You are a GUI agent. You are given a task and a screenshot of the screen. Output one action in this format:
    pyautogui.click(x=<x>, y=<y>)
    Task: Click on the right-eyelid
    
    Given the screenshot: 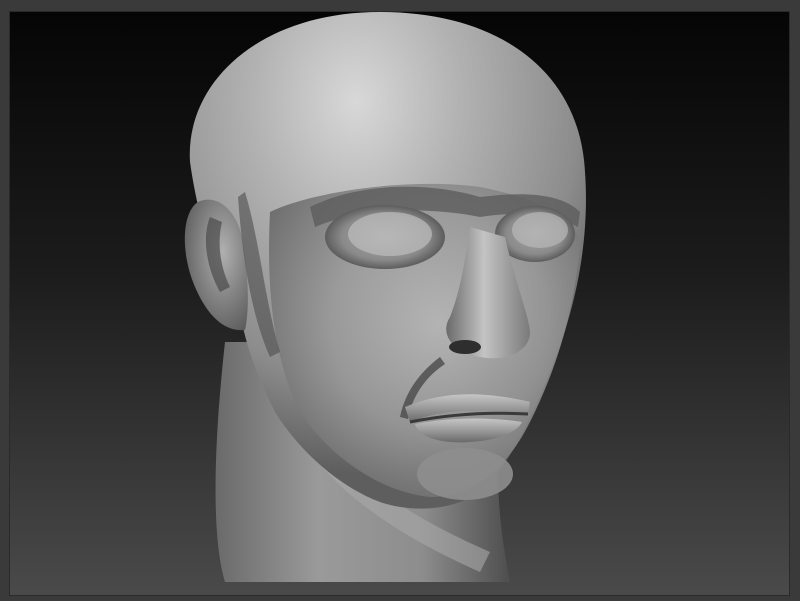 What is the action you would take?
    pyautogui.click(x=540, y=230)
    